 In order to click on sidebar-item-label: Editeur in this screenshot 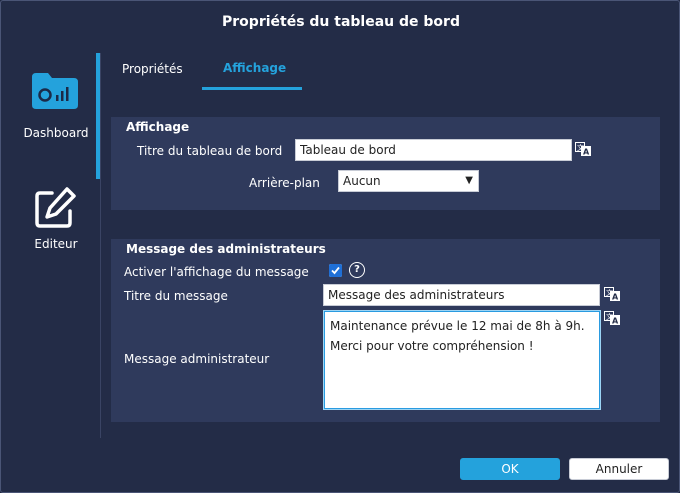, I will do `click(56, 244)`.